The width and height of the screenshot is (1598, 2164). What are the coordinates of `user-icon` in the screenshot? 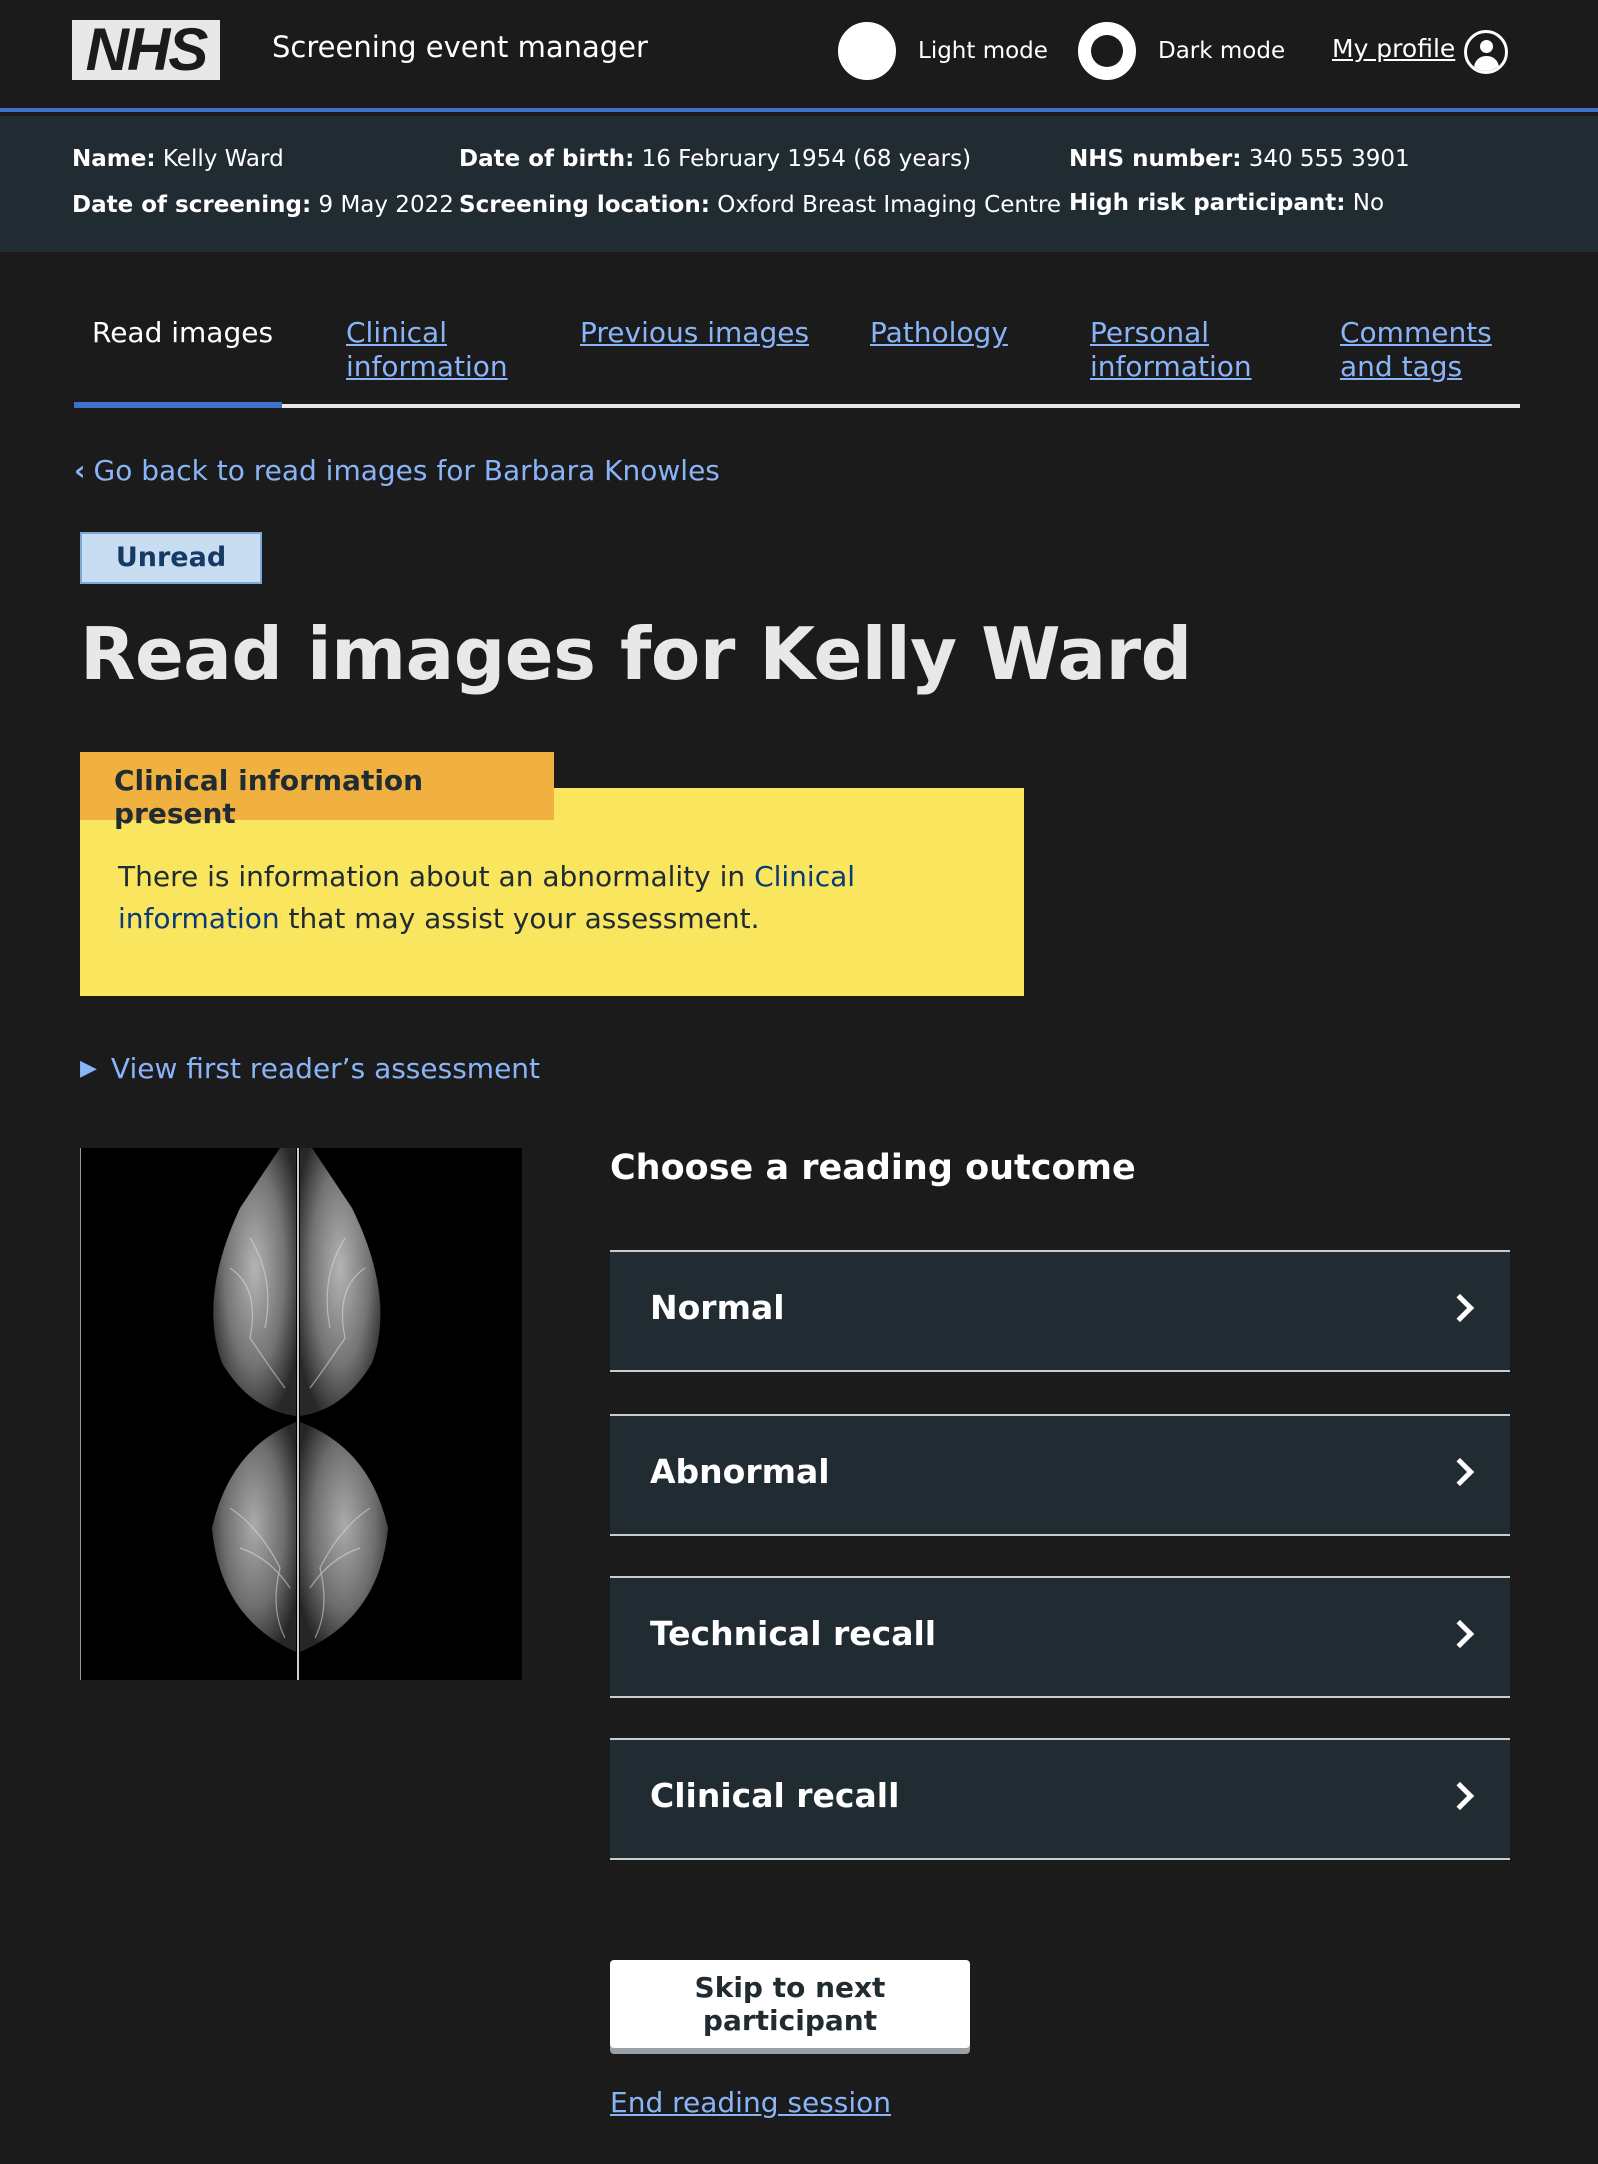 It's located at (1486, 52).